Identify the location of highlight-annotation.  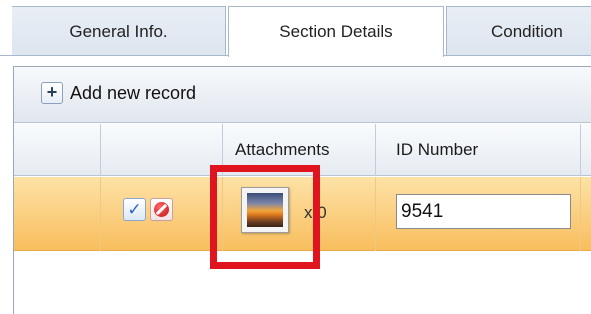
(265, 217).